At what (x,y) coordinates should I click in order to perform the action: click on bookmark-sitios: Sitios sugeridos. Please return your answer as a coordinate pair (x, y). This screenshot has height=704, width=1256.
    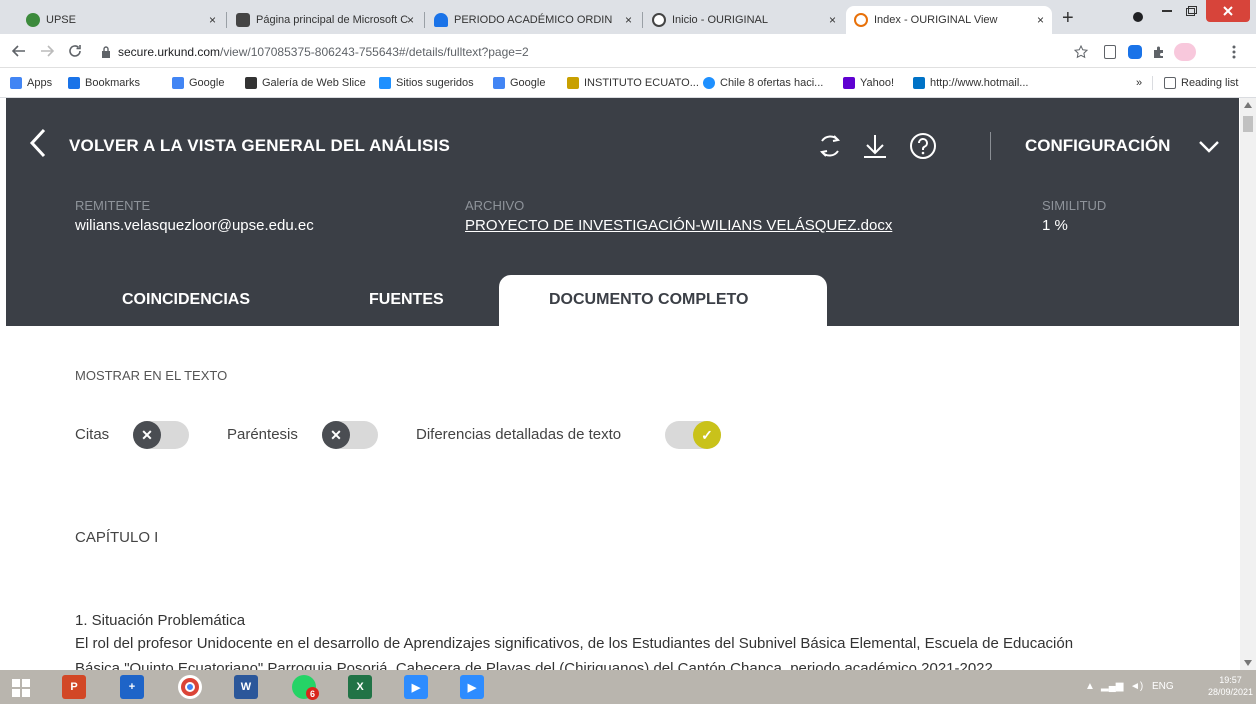
    Looking at the image, I should click on (426, 83).